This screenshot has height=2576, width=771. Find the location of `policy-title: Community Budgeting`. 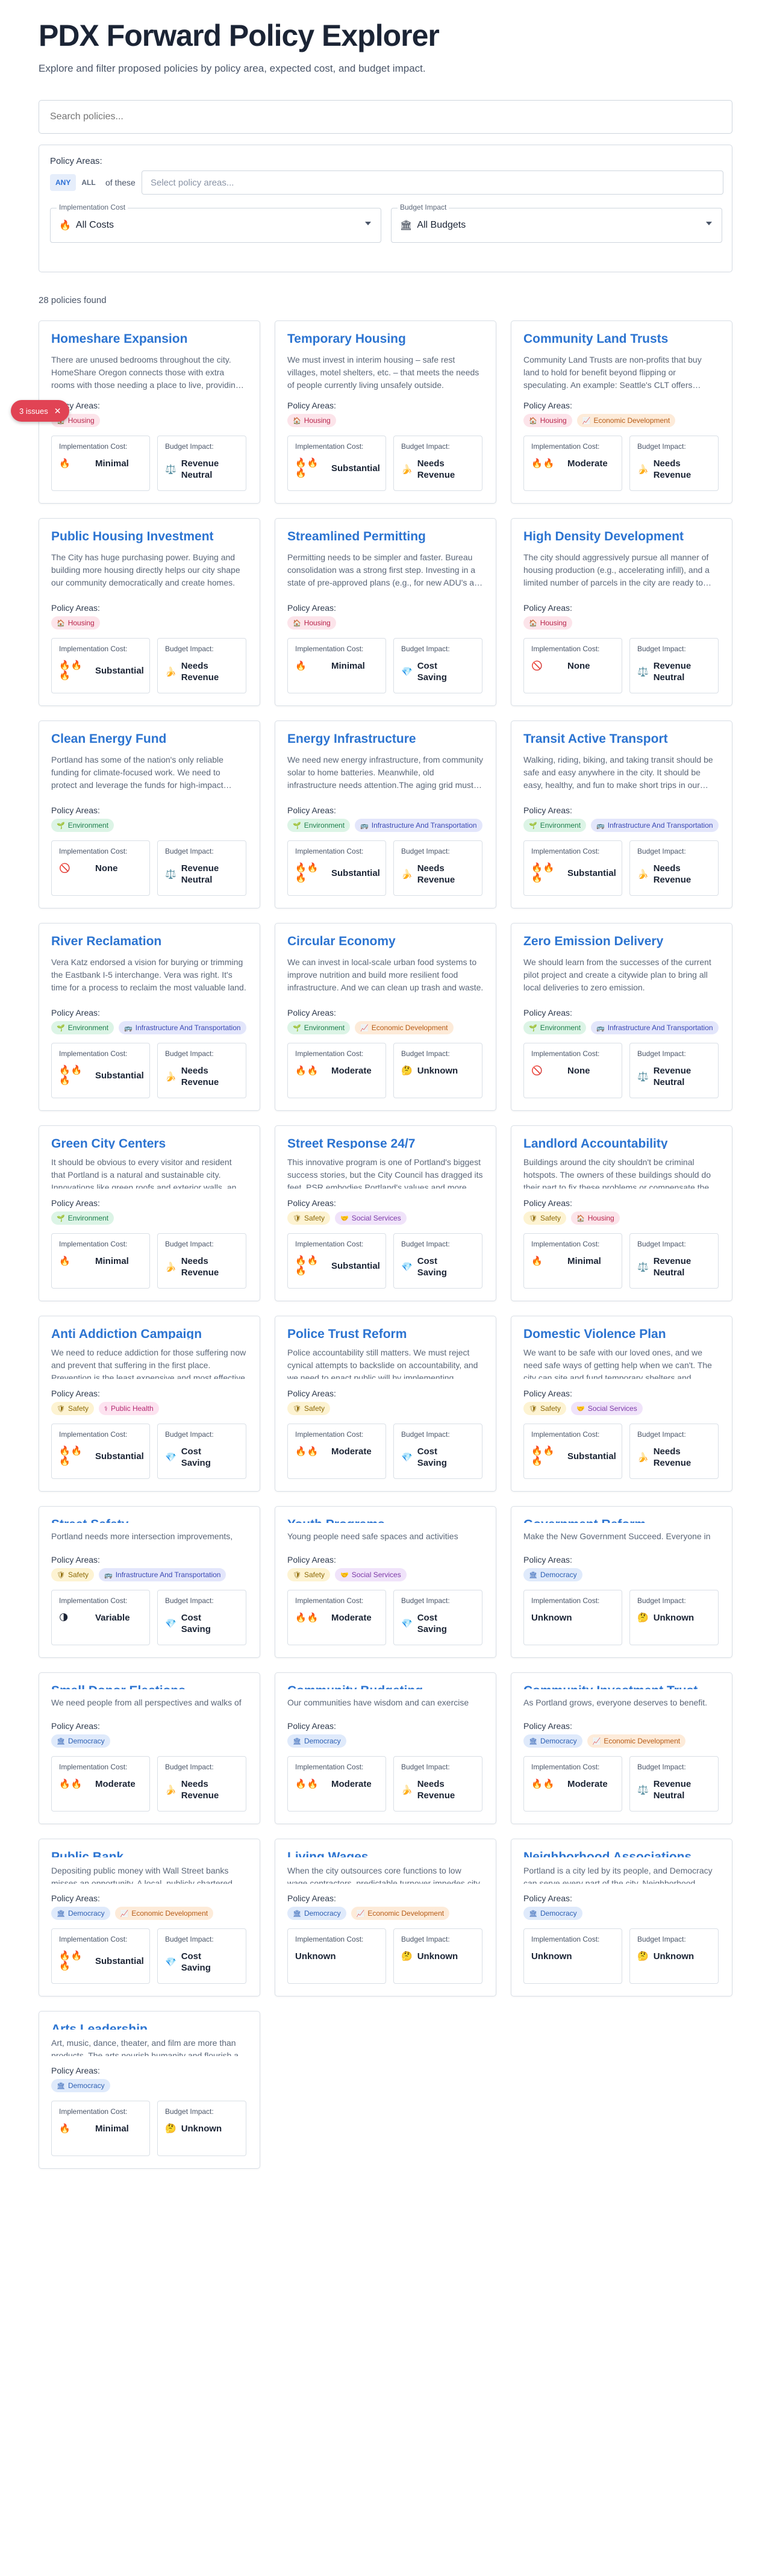

policy-title: Community Budgeting is located at coordinates (385, 1687).